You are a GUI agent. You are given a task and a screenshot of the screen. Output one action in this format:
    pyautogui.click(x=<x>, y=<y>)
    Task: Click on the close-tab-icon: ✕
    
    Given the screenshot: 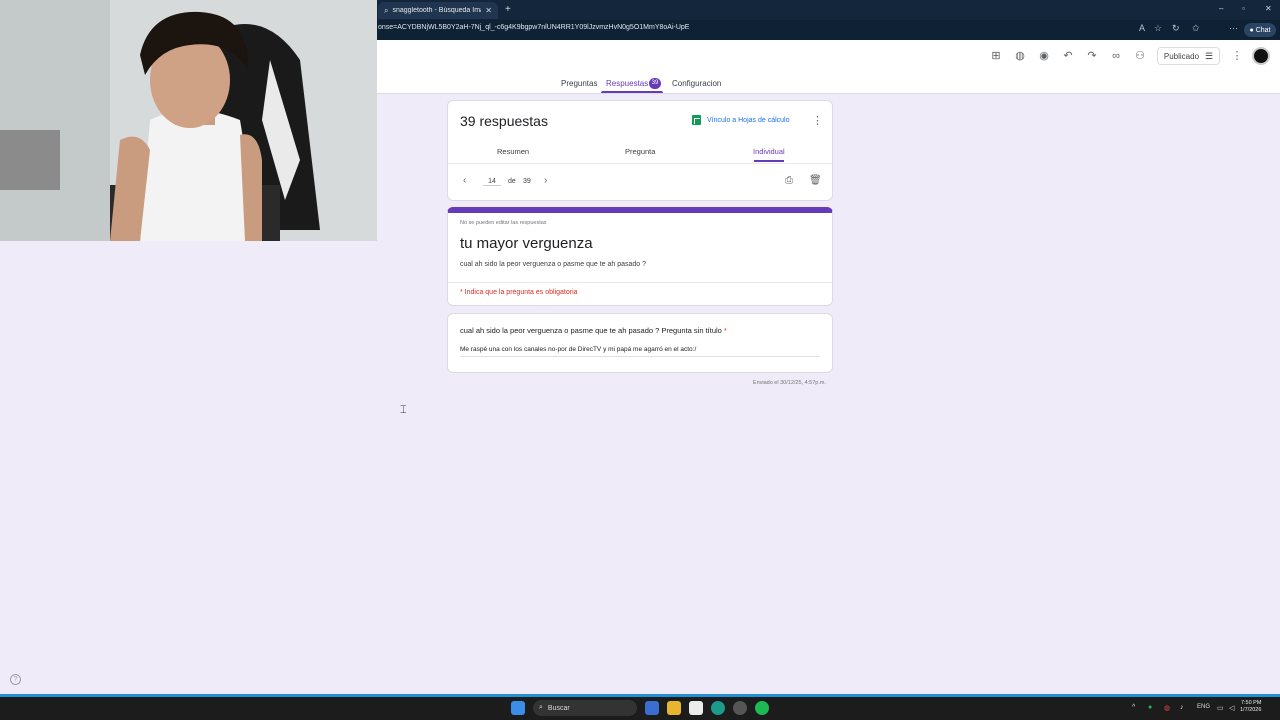 What is the action you would take?
    pyautogui.click(x=488, y=10)
    